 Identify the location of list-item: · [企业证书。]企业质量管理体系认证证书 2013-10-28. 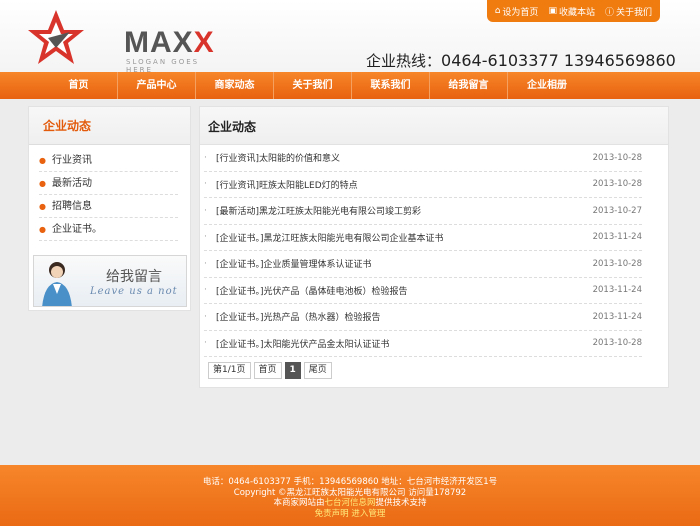
(423, 264).